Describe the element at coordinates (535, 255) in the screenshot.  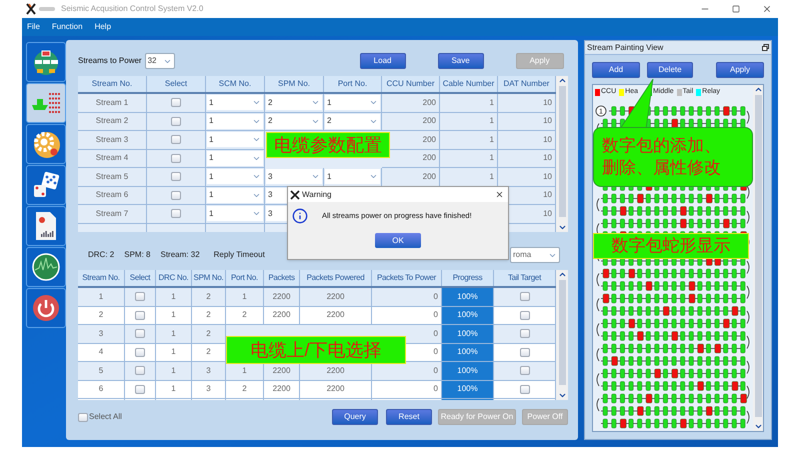
I see `mode-select: roma` at that location.